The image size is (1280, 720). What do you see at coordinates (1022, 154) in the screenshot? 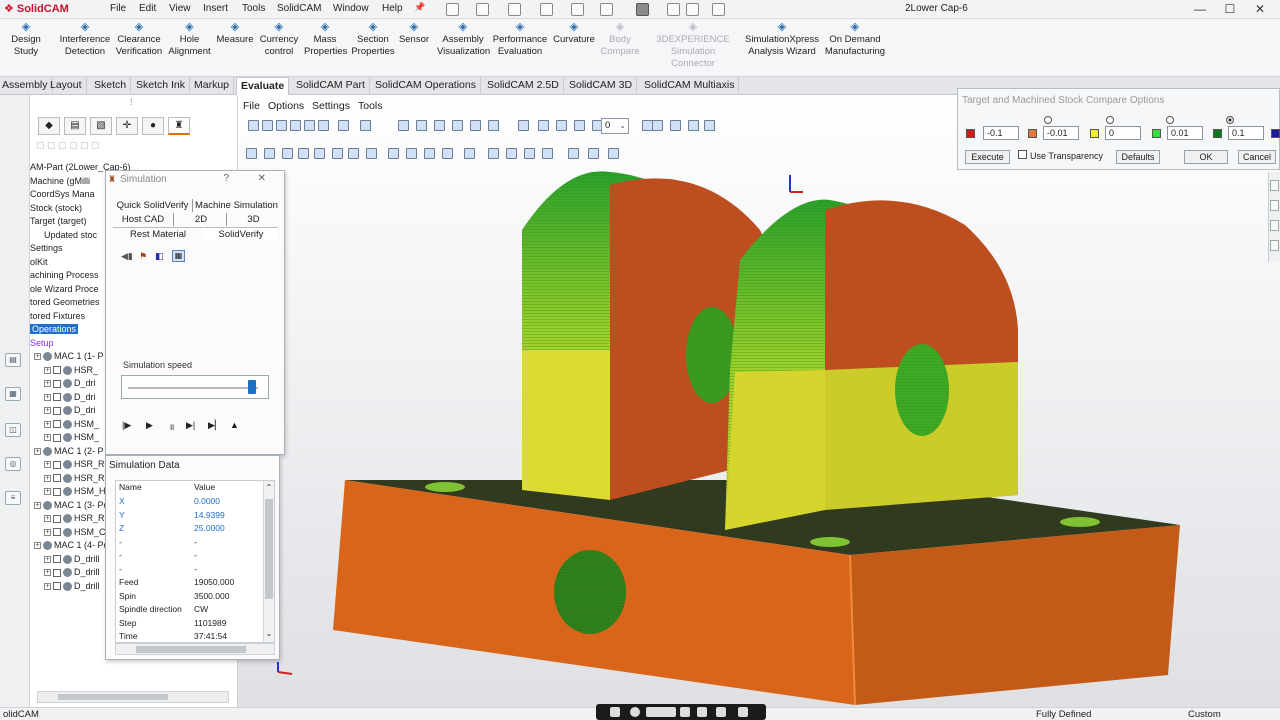
I see `transparency-checkbox` at bounding box center [1022, 154].